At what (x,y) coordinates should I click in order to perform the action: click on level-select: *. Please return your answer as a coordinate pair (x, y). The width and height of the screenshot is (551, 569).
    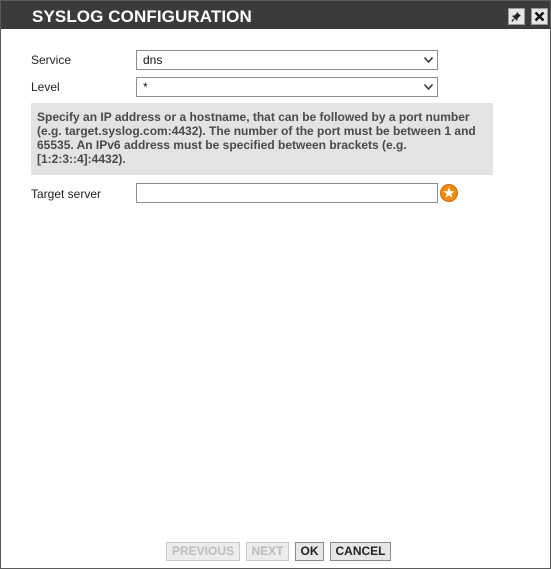
    Looking at the image, I should click on (287, 87).